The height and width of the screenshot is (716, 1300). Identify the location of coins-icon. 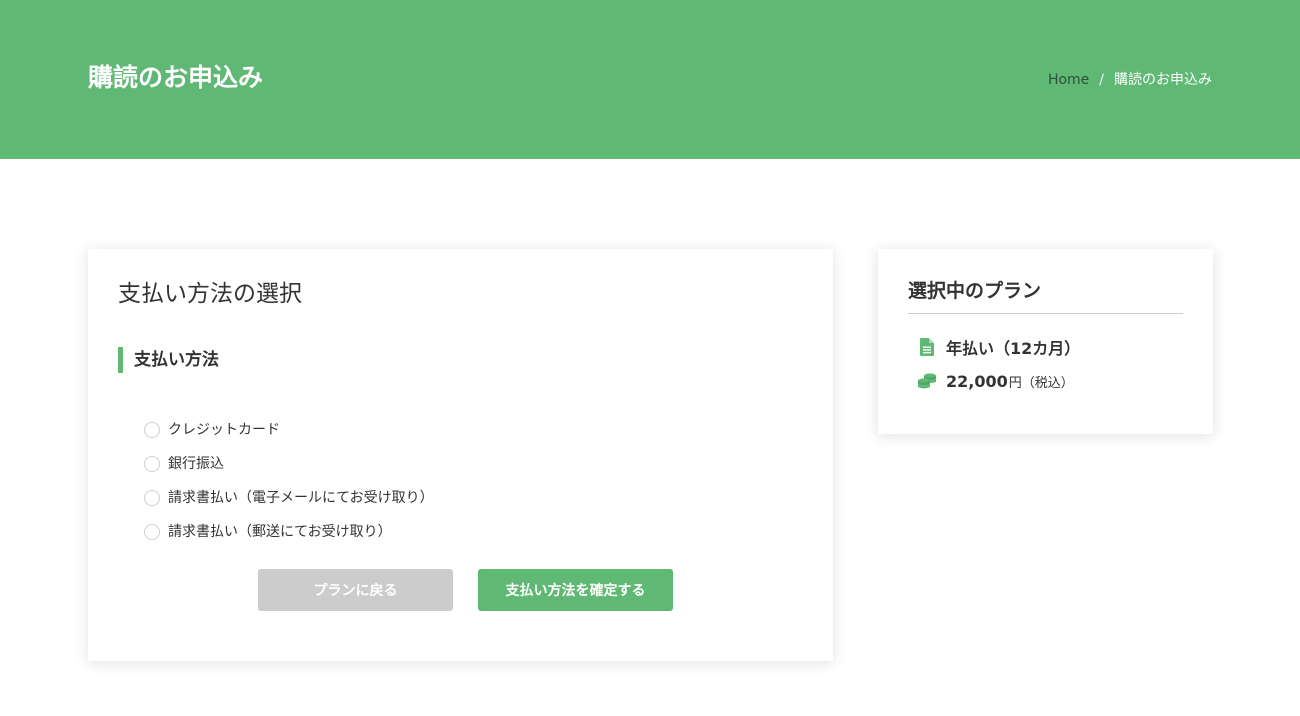
(927, 381).